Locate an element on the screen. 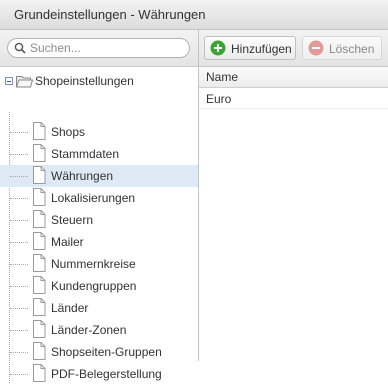 The height and width of the screenshot is (385, 388). tree-item-label: Länder-Zonen is located at coordinates (89, 330).